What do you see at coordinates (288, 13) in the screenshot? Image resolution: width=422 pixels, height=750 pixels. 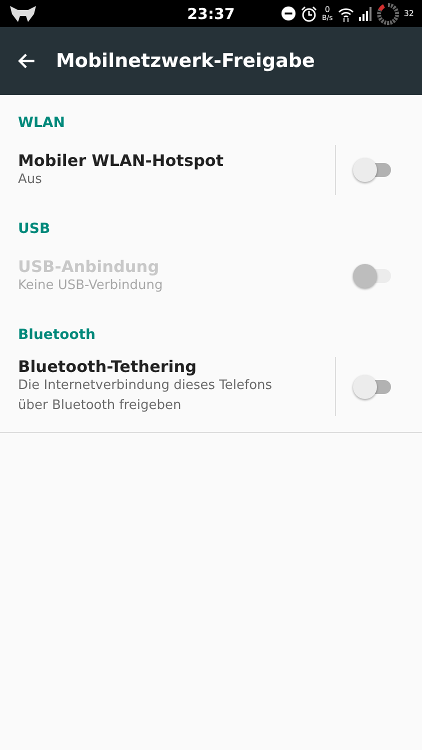 I see `do-not-disturb-icon` at bounding box center [288, 13].